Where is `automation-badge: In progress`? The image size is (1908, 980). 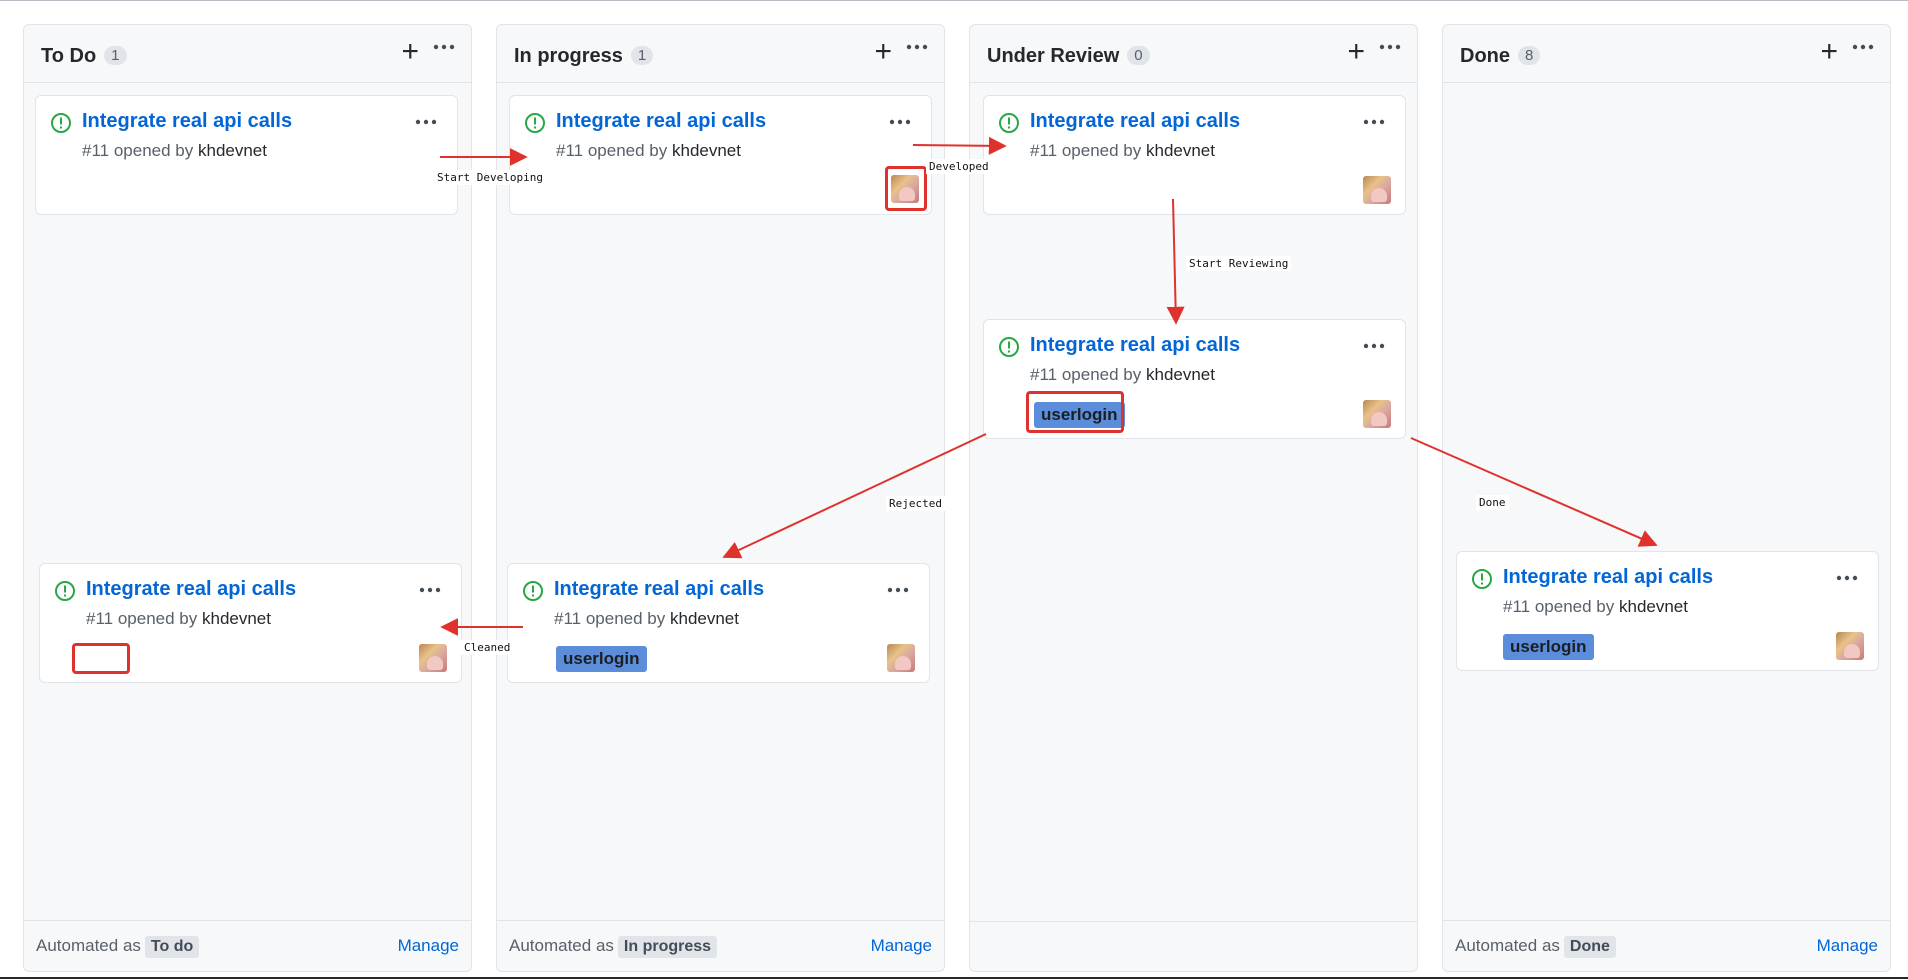
automation-badge: In progress is located at coordinates (667, 947).